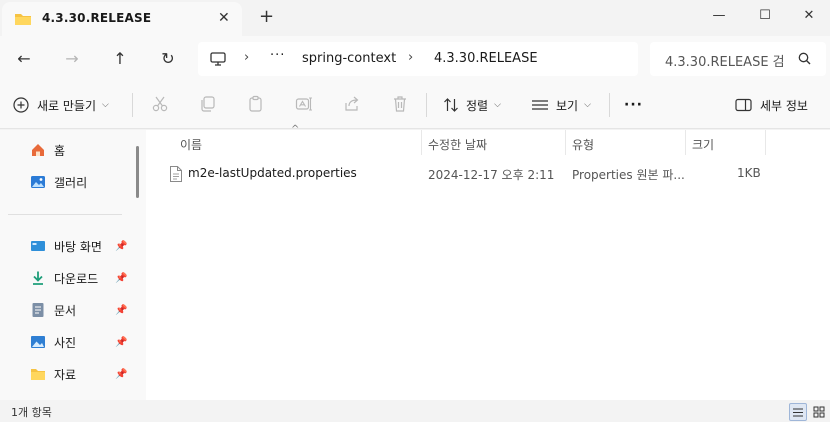 This screenshot has height=422, width=830. I want to click on details-button: 세부 정보, so click(771, 105).